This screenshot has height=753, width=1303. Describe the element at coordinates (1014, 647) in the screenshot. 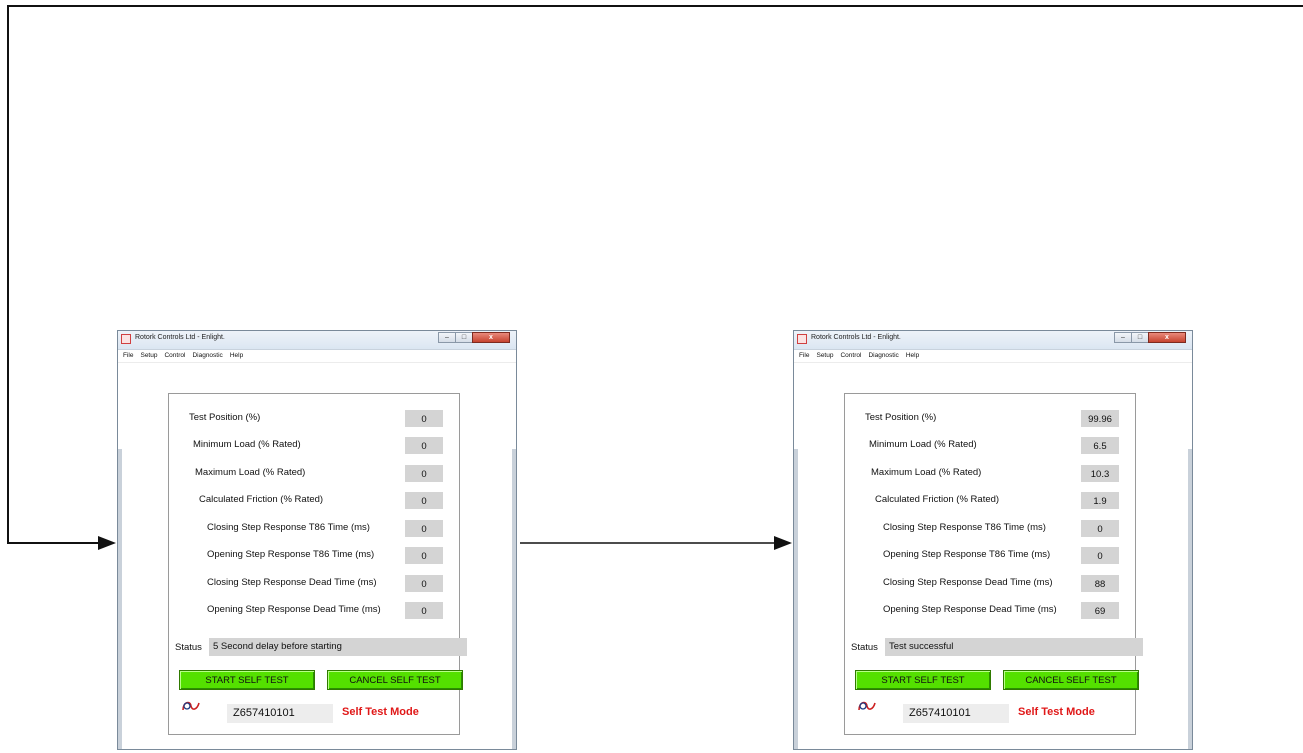

I see `status-field: Test successful` at that location.